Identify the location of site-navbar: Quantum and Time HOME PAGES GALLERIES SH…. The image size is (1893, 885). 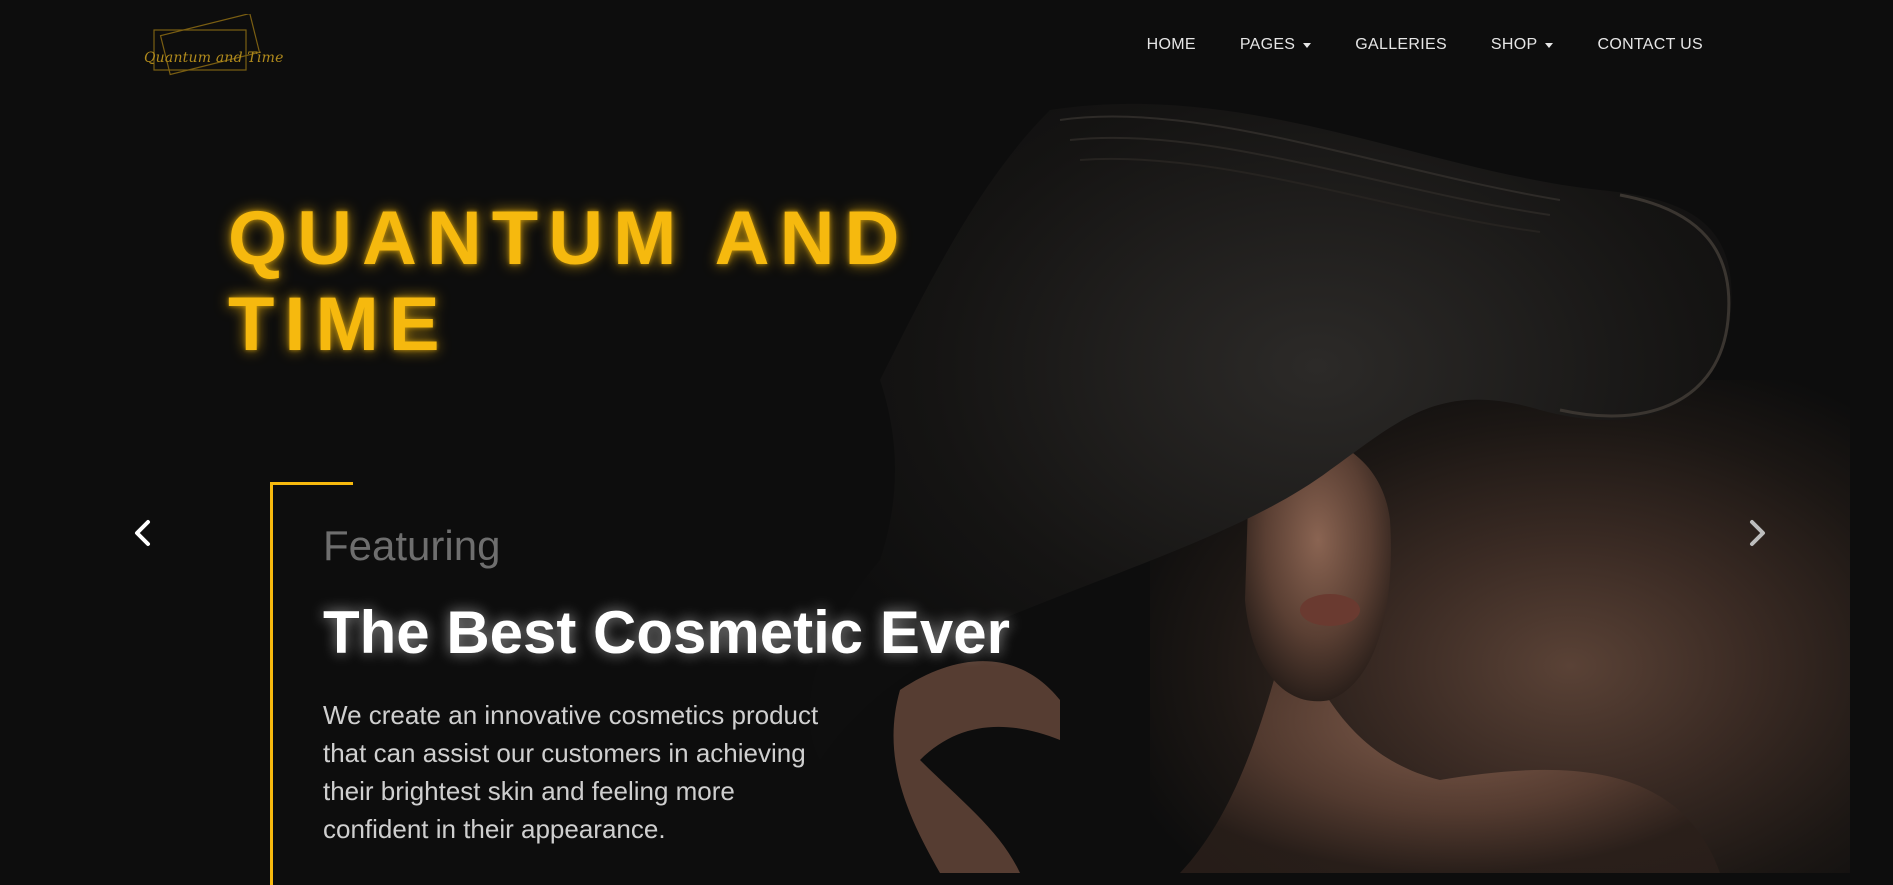
(946, 48).